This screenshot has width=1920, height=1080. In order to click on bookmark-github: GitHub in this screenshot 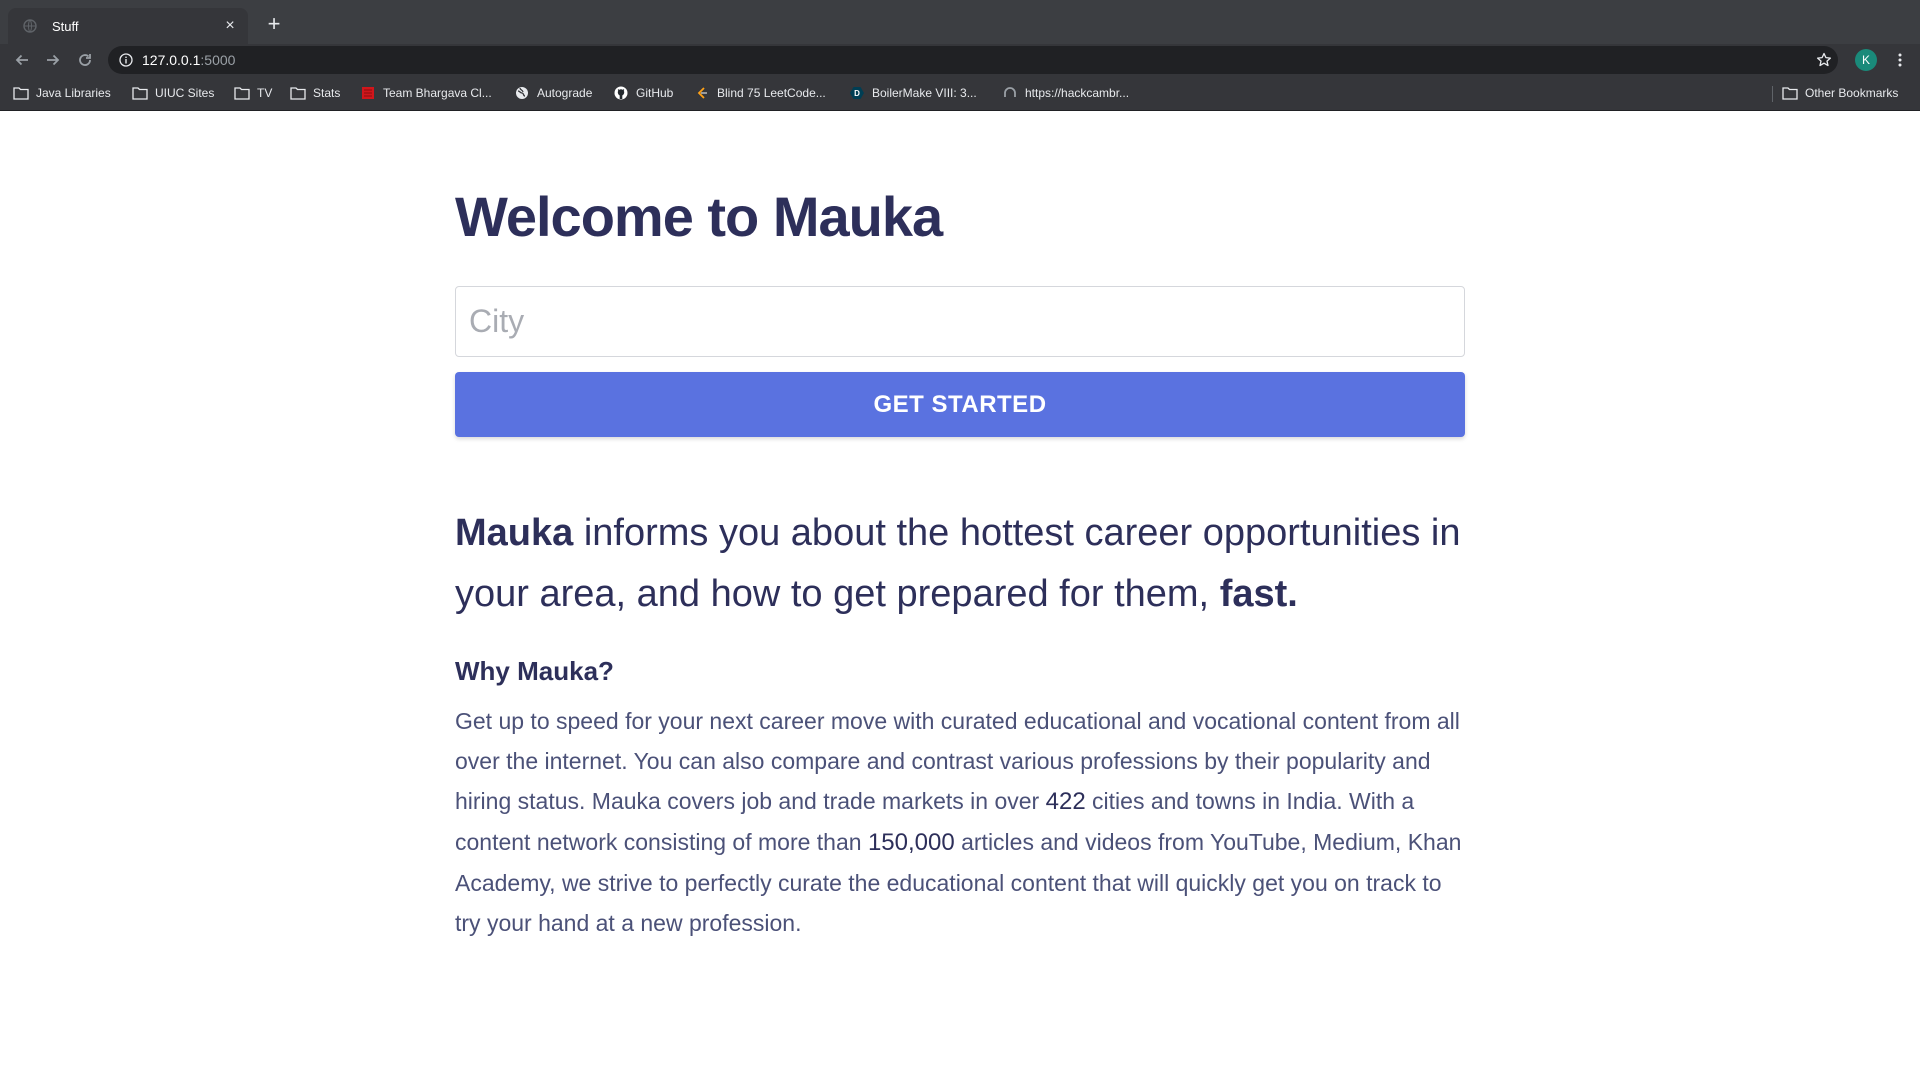, I will do `click(643, 93)`.